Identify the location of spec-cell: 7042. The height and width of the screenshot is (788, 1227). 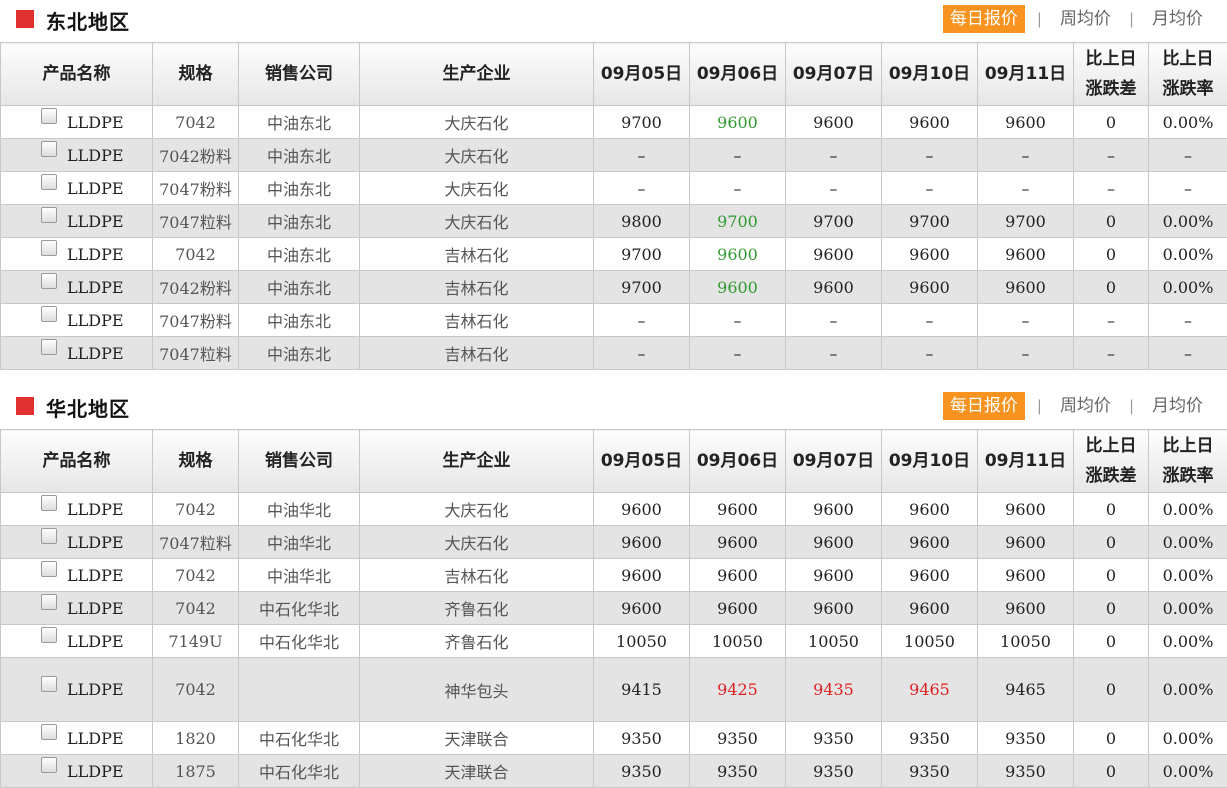
(196, 254).